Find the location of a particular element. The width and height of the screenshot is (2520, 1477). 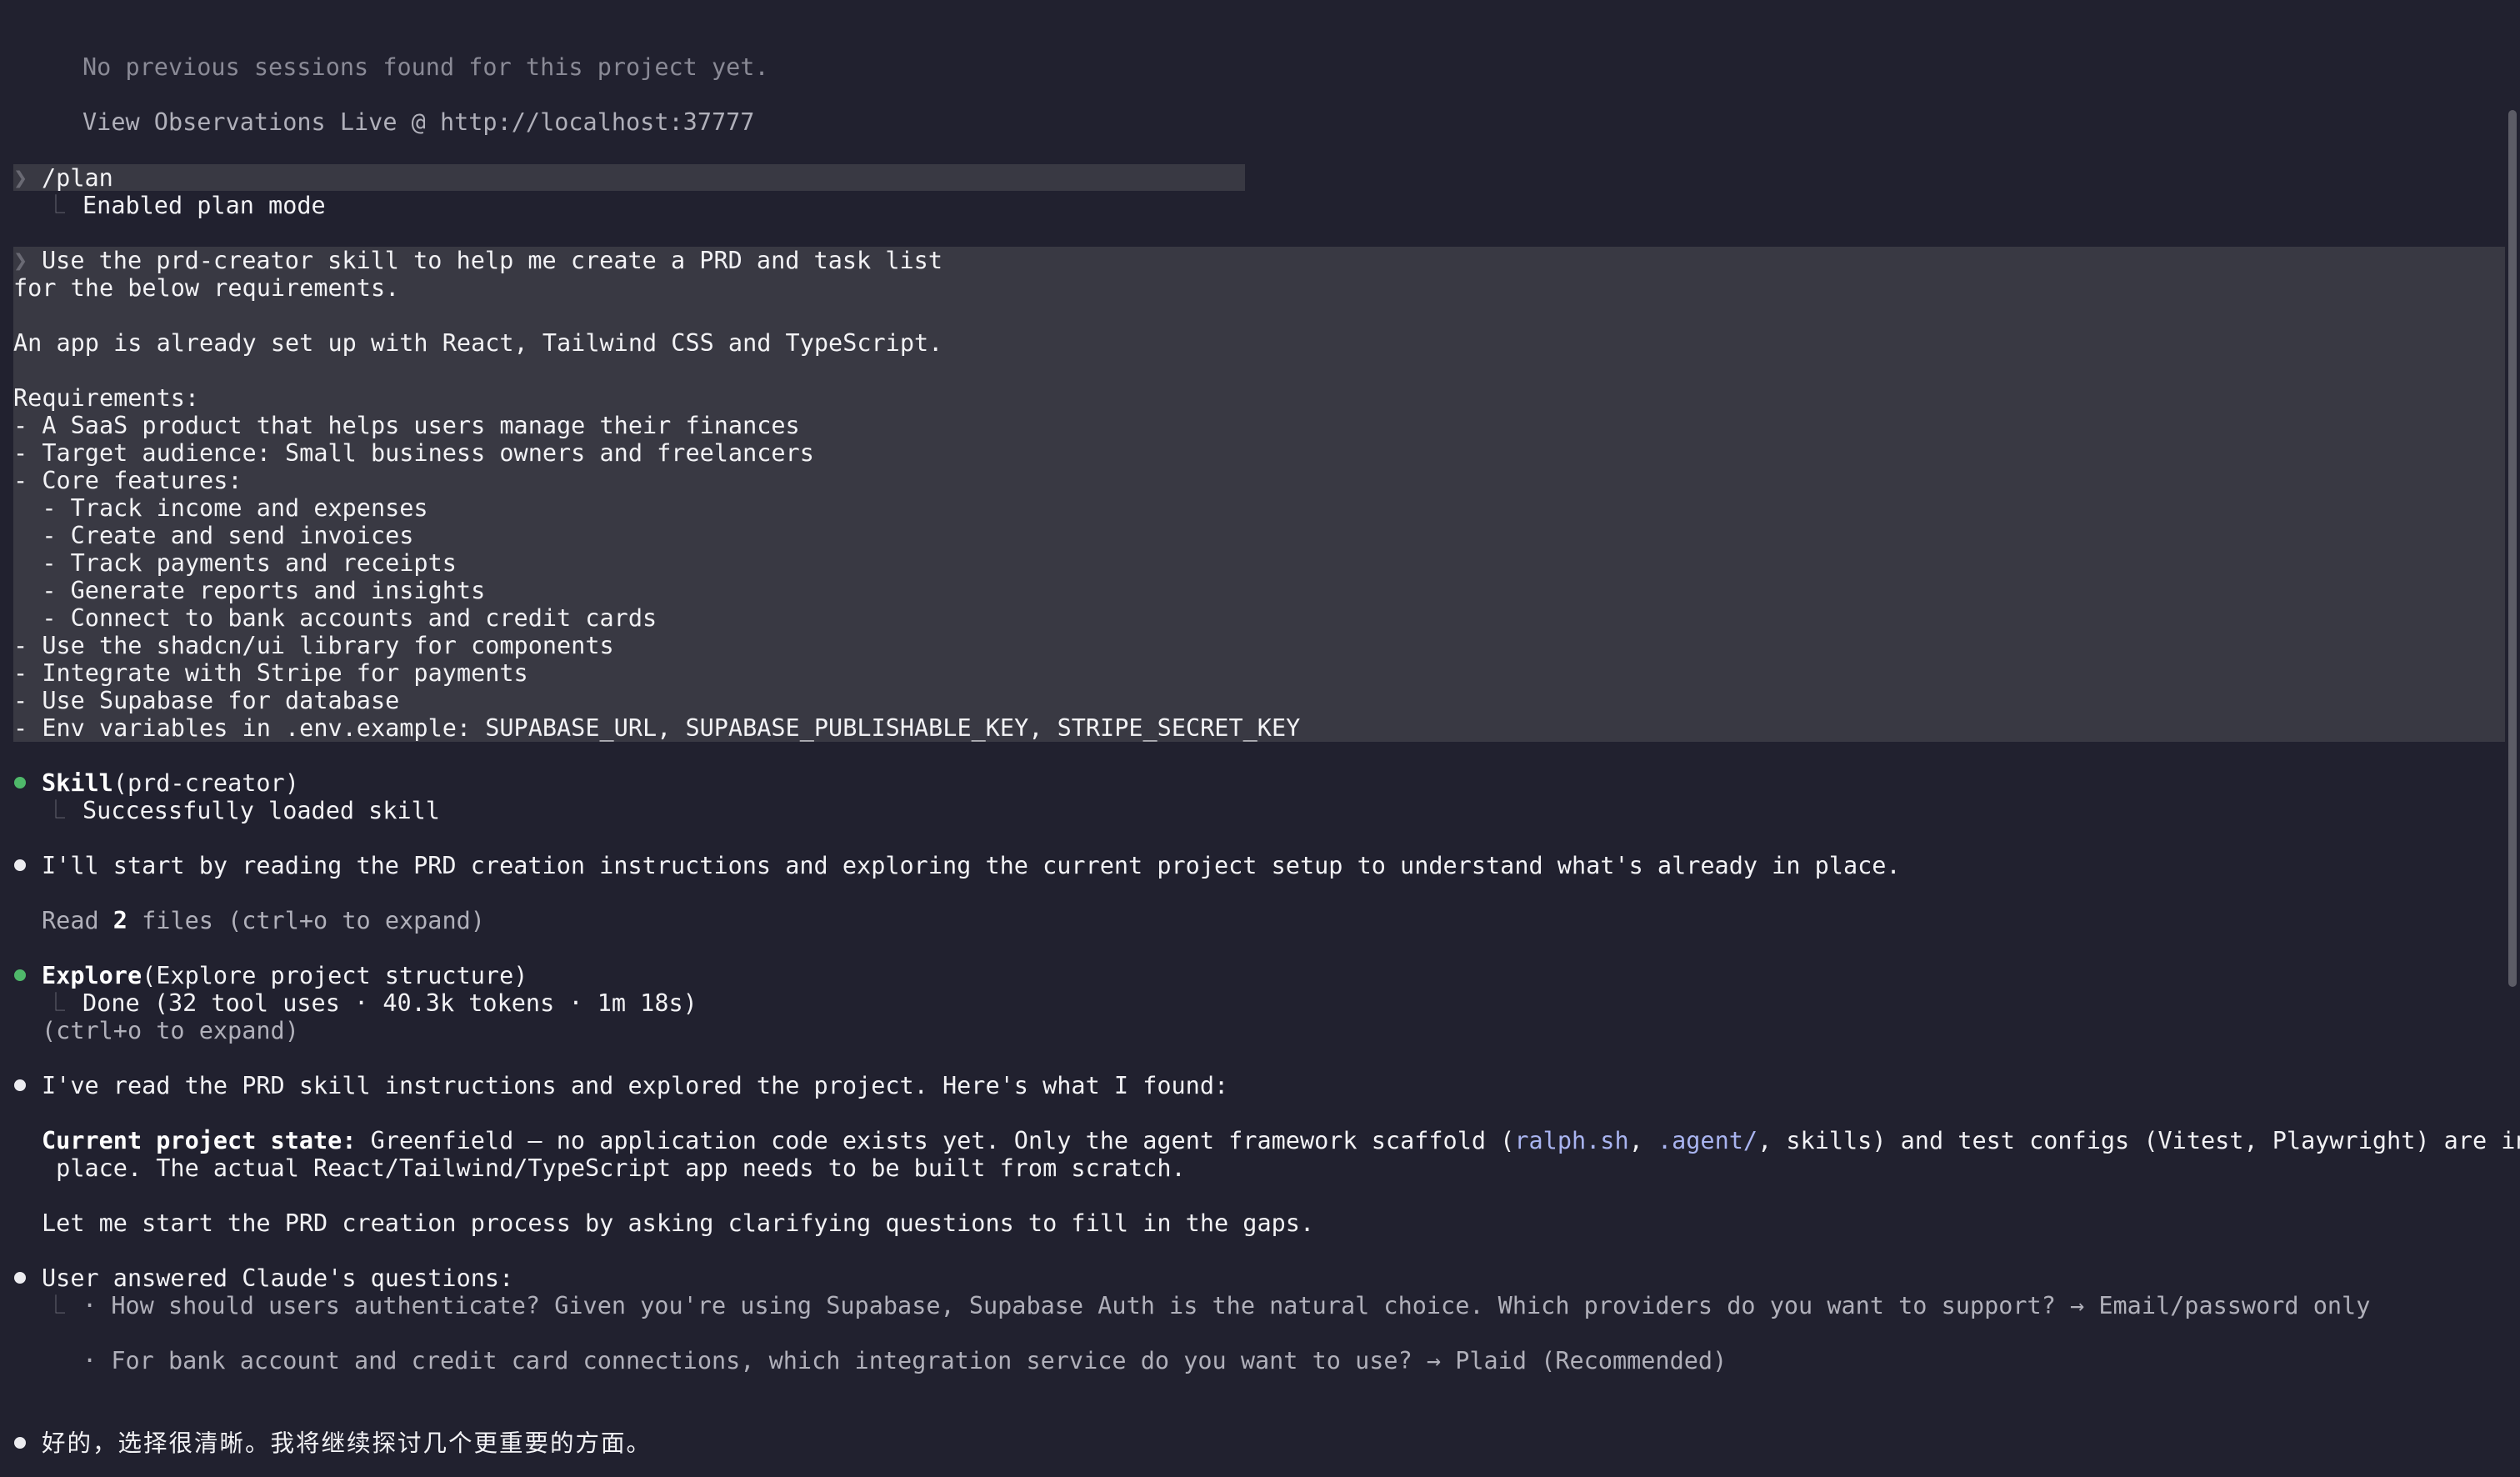

ralph-link: ralph.sh is located at coordinates (1571, 1140).